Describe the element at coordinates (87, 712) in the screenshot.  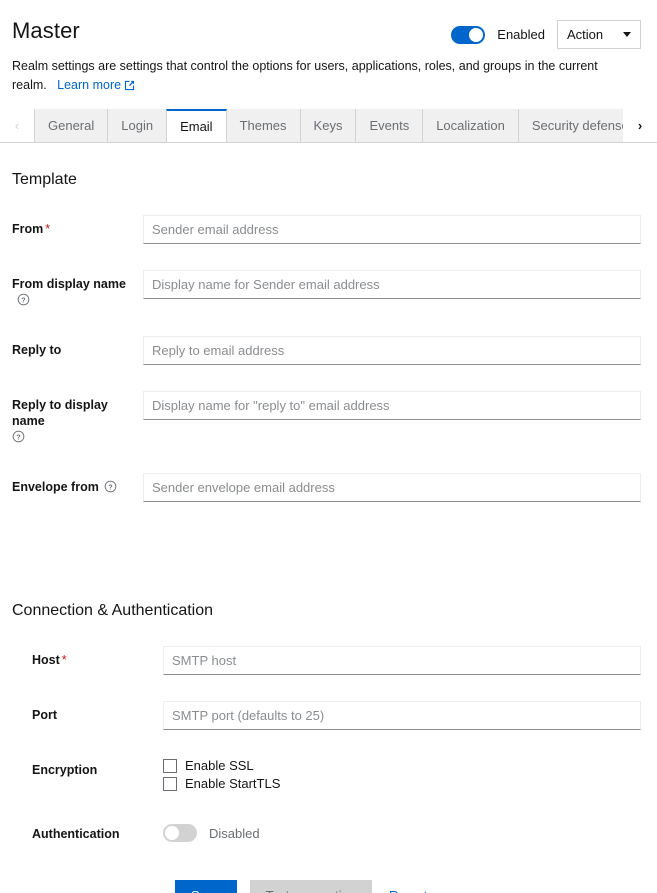
I see `port-label: Port` at that location.